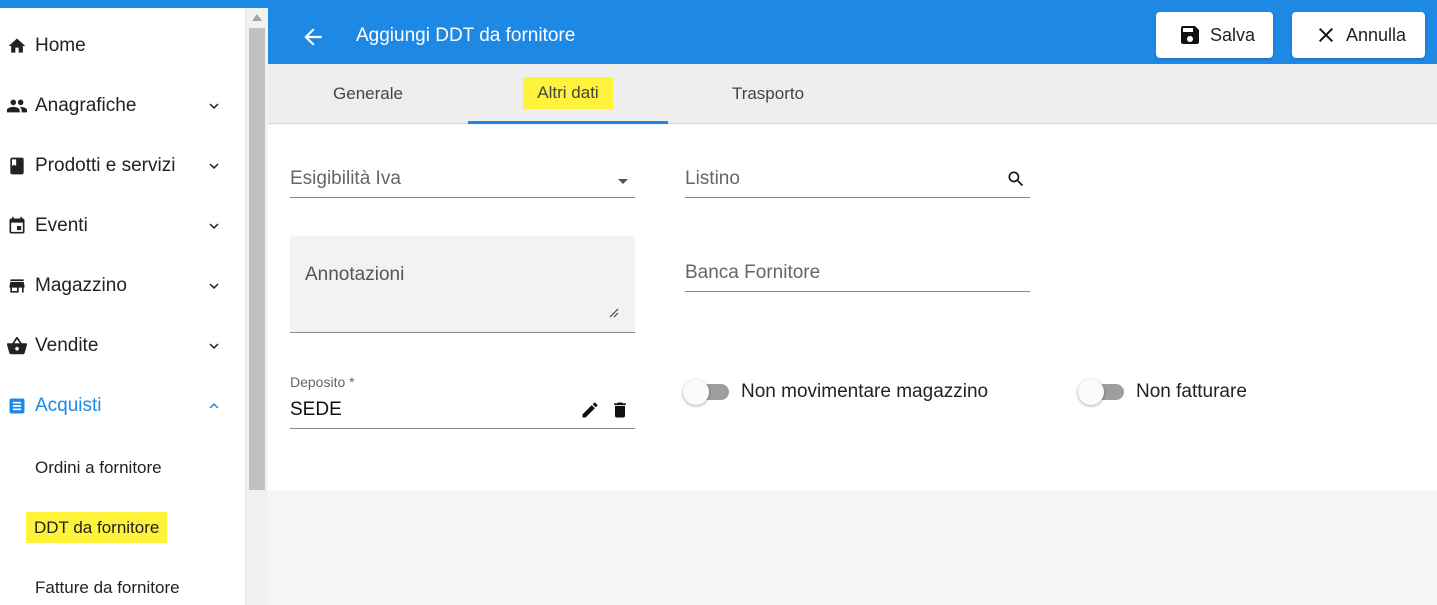  What do you see at coordinates (865, 391) in the screenshot?
I see `toggle-label: Non movimentare magazzino` at bounding box center [865, 391].